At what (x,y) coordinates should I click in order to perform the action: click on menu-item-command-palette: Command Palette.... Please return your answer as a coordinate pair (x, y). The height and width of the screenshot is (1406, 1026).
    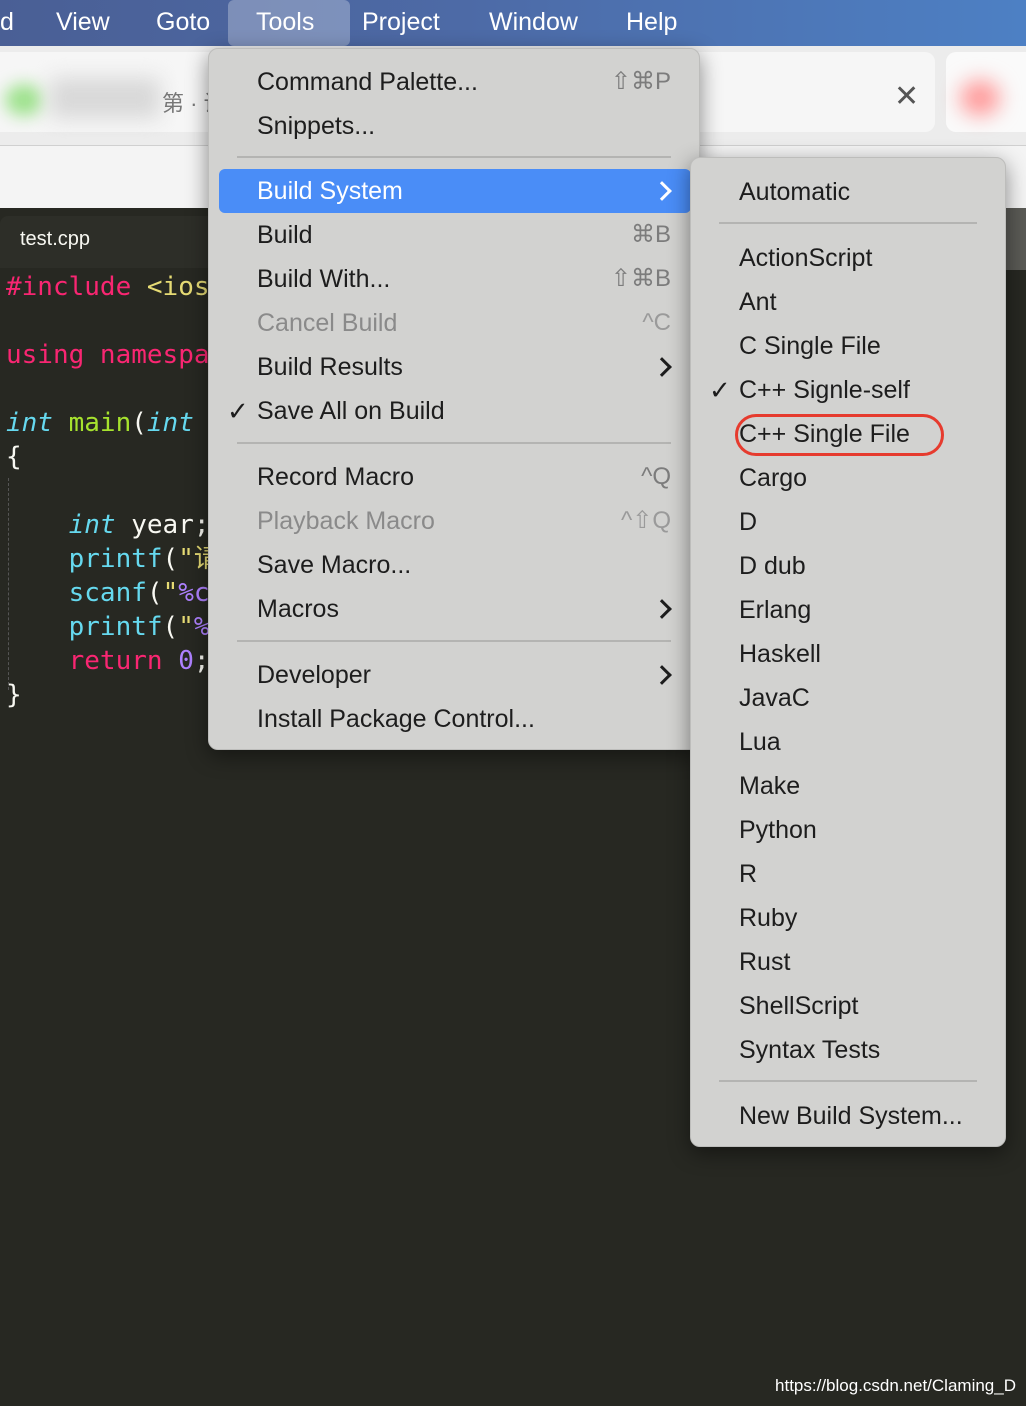
    Looking at the image, I should click on (367, 82).